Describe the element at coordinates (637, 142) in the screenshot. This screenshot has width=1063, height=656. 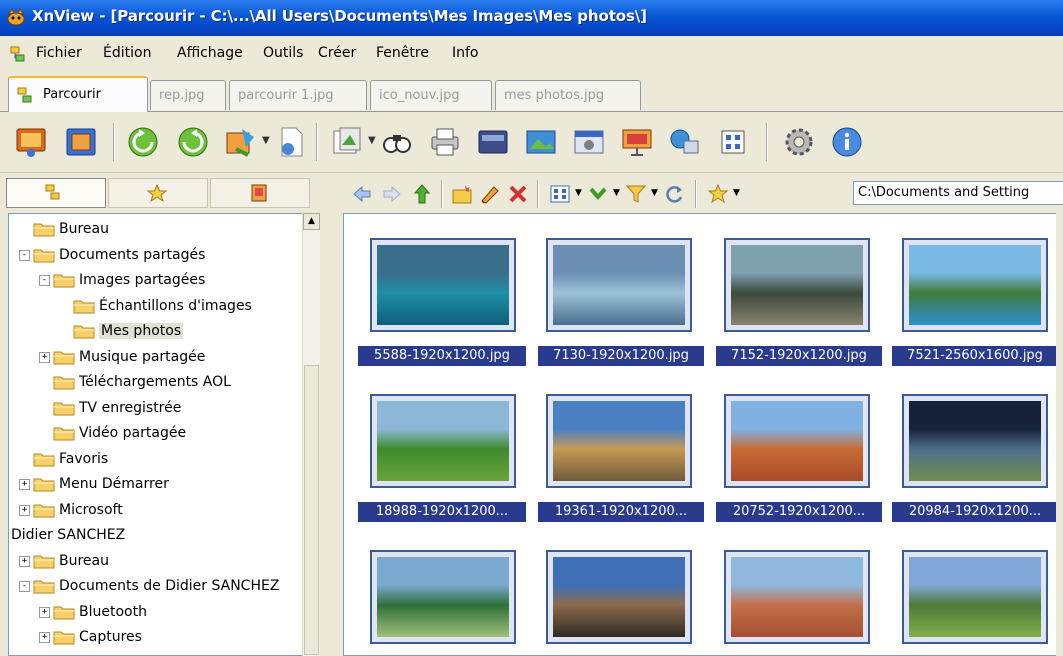
I see `slideshow-create-icon` at that location.